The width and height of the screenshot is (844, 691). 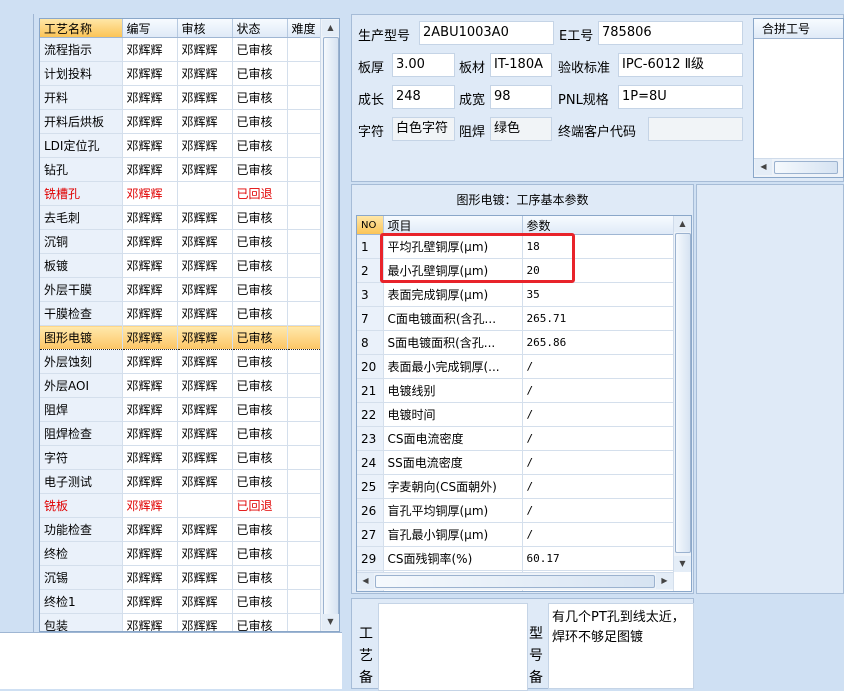 What do you see at coordinates (598, 294) in the screenshot?
I see `param-value-cell: 35` at bounding box center [598, 294].